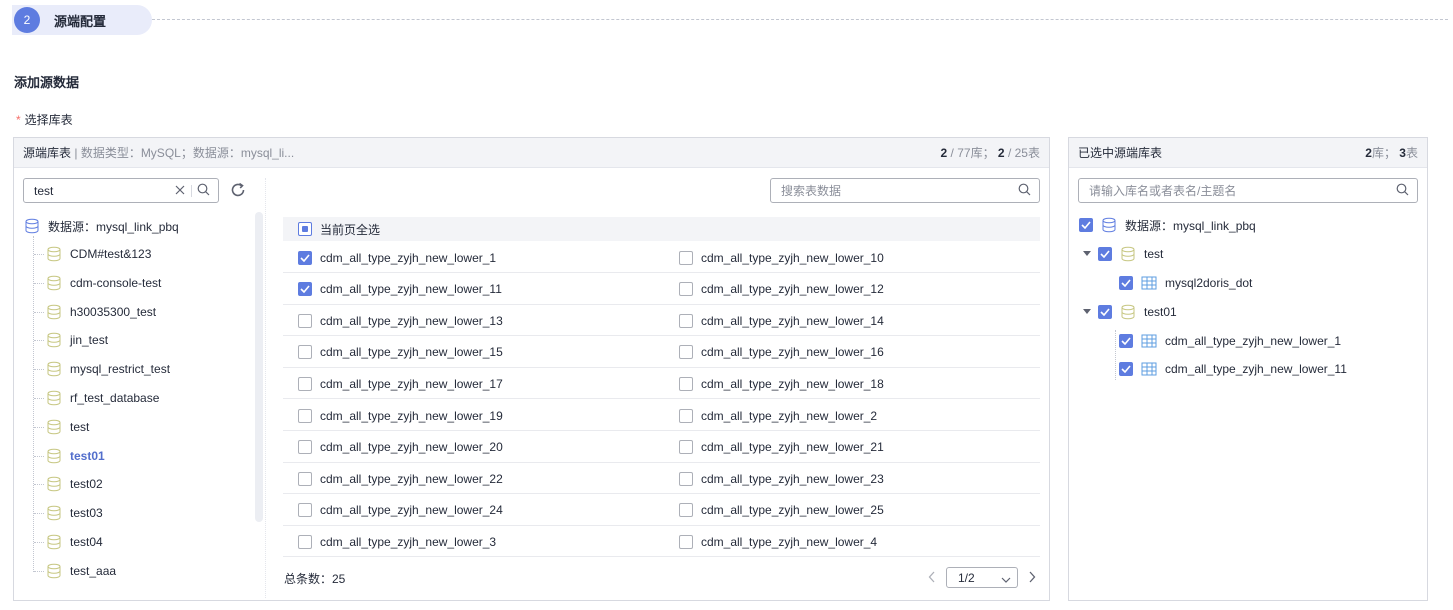  What do you see at coordinates (1391, 152) in the screenshot?
I see `selected-panel-counts: 2库； 3表` at bounding box center [1391, 152].